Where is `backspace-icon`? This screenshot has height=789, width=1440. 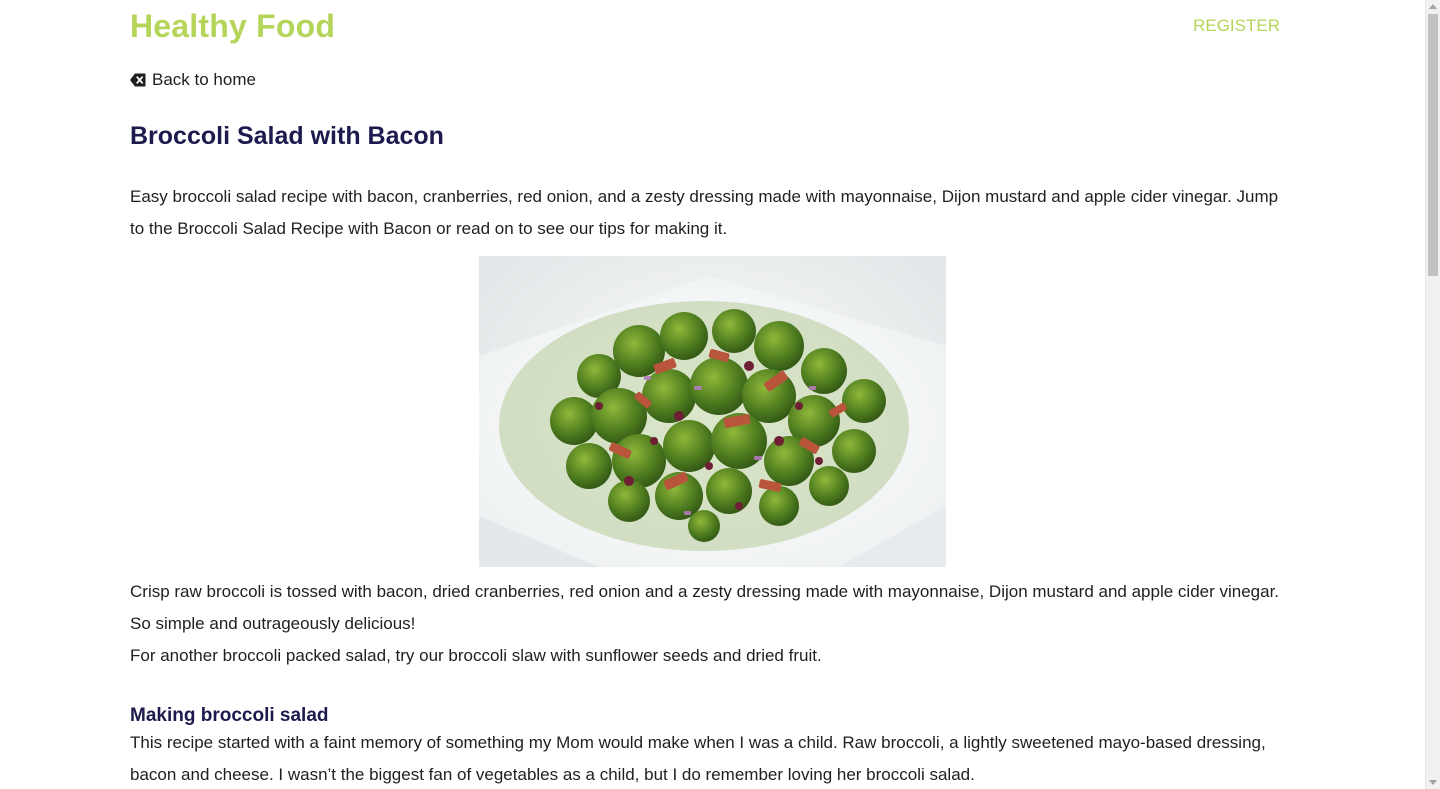
backspace-icon is located at coordinates (138, 80).